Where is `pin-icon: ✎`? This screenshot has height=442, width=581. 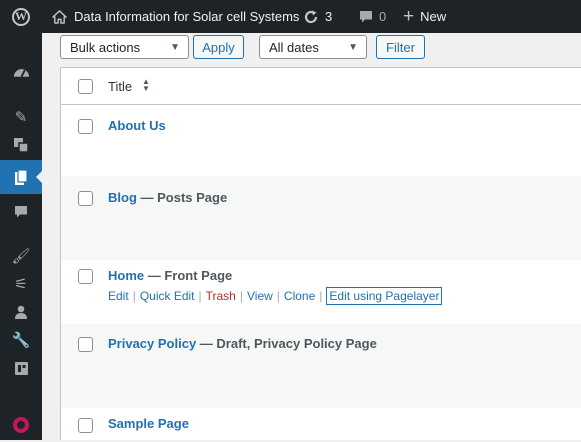
pin-icon: ✎ is located at coordinates (21, 117).